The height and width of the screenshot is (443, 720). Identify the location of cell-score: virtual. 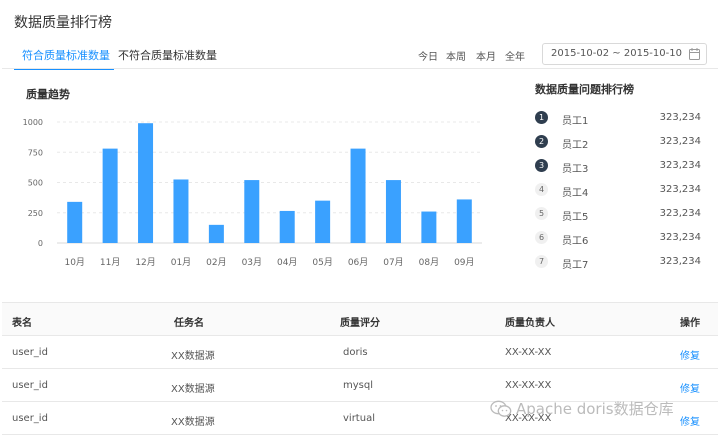
(359, 418).